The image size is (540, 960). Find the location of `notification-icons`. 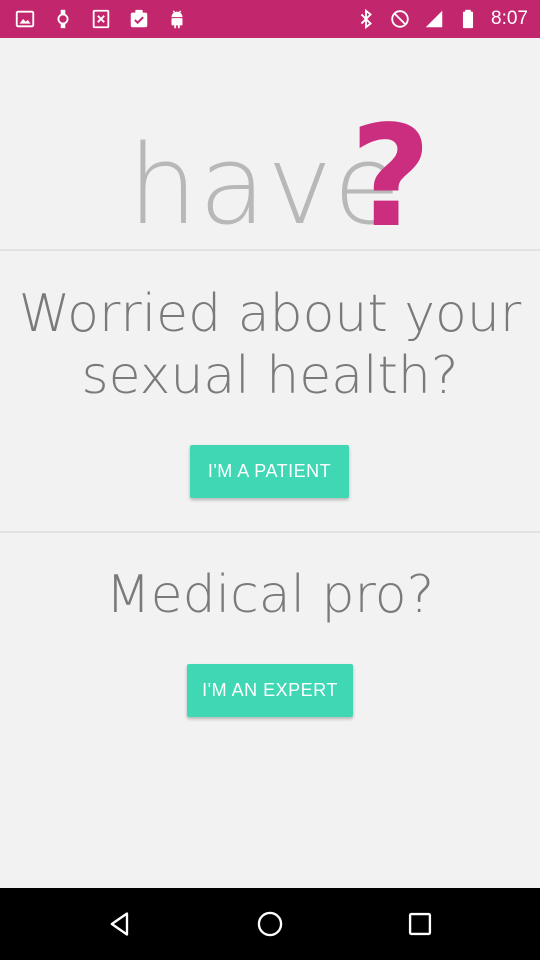

notification-icons is located at coordinates (101, 19).